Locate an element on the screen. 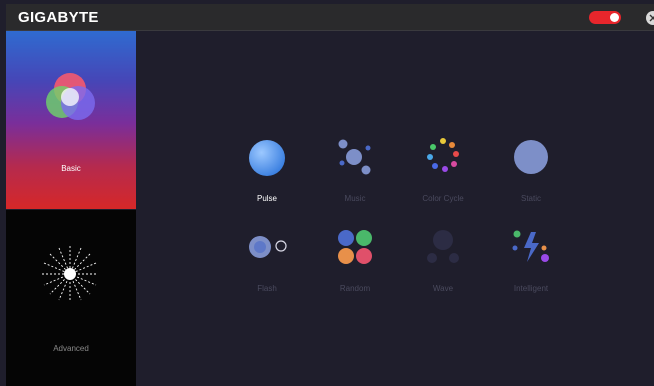  starburst-icon is located at coordinates (70, 274).